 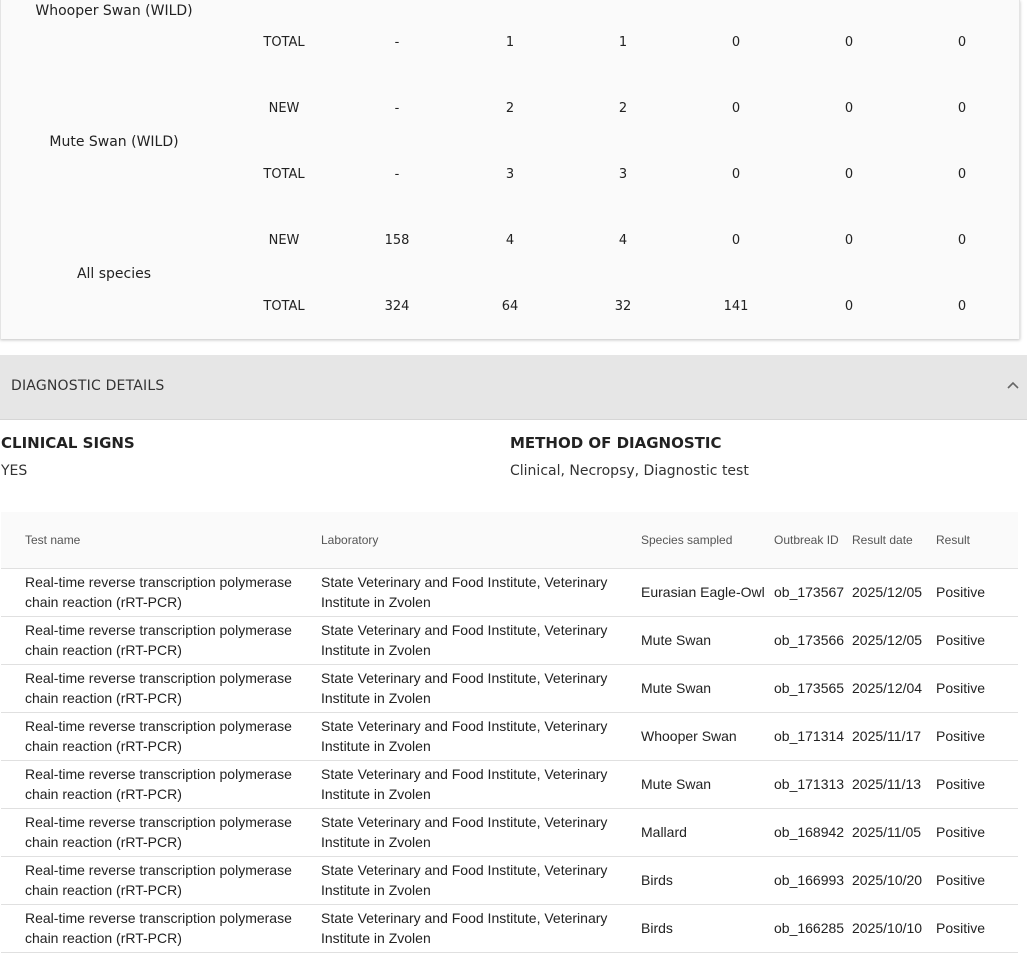 I want to click on column-header-result: Result, so click(x=977, y=540).